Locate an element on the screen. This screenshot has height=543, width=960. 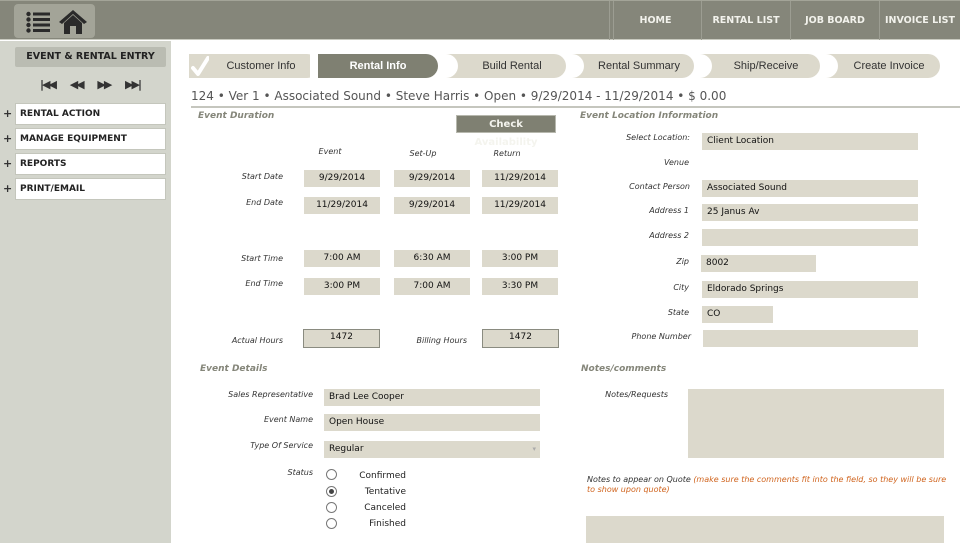
select-location-field: Client Location is located at coordinates (810, 141).